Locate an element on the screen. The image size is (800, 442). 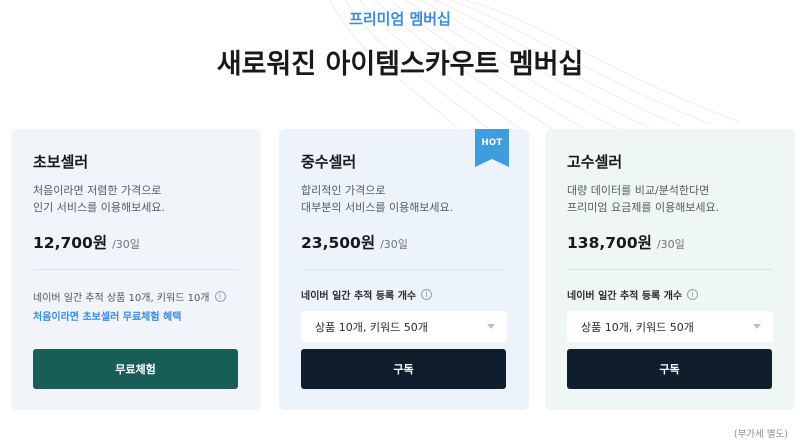
plan-desc-line: 대량 데이터를 비교/분석한다면 is located at coordinates (638, 190).